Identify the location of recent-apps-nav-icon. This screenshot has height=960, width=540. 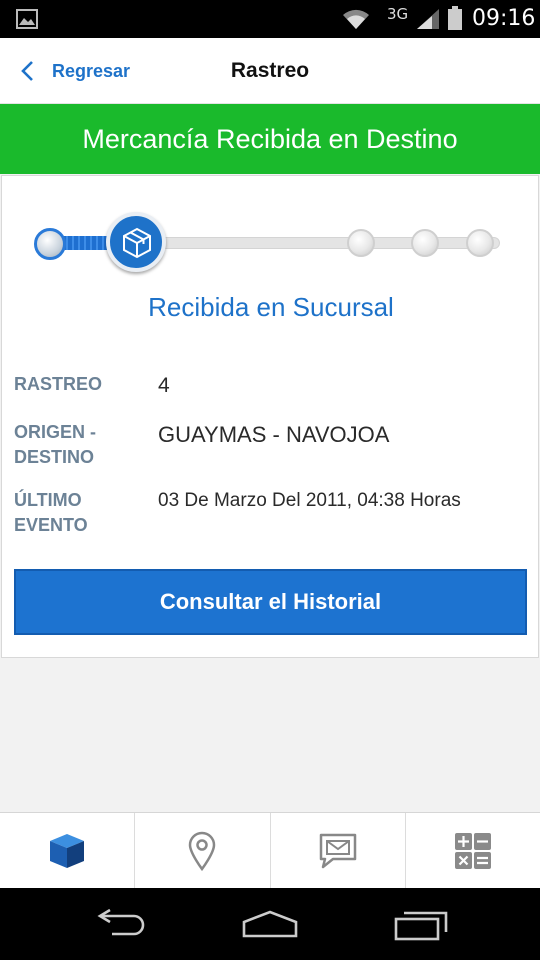
(422, 924).